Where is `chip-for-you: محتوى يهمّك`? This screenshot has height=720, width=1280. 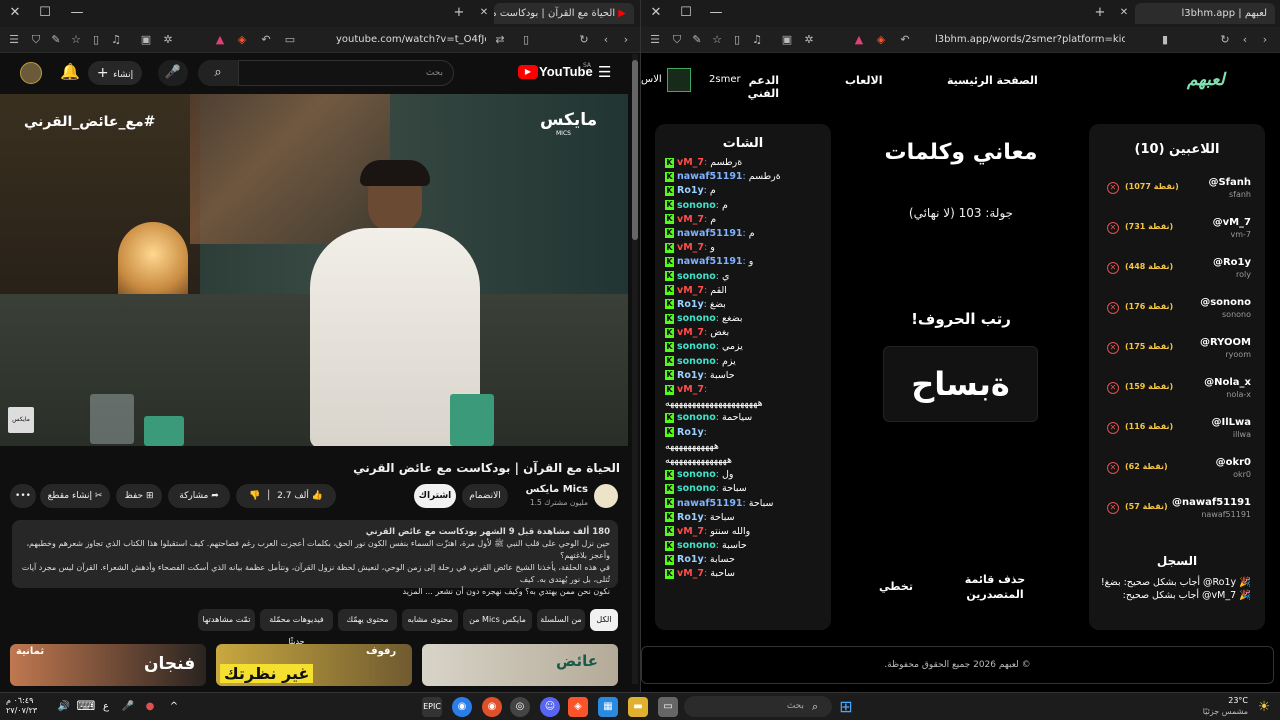 chip-for-you: محتوى يهمّك is located at coordinates (367, 620).